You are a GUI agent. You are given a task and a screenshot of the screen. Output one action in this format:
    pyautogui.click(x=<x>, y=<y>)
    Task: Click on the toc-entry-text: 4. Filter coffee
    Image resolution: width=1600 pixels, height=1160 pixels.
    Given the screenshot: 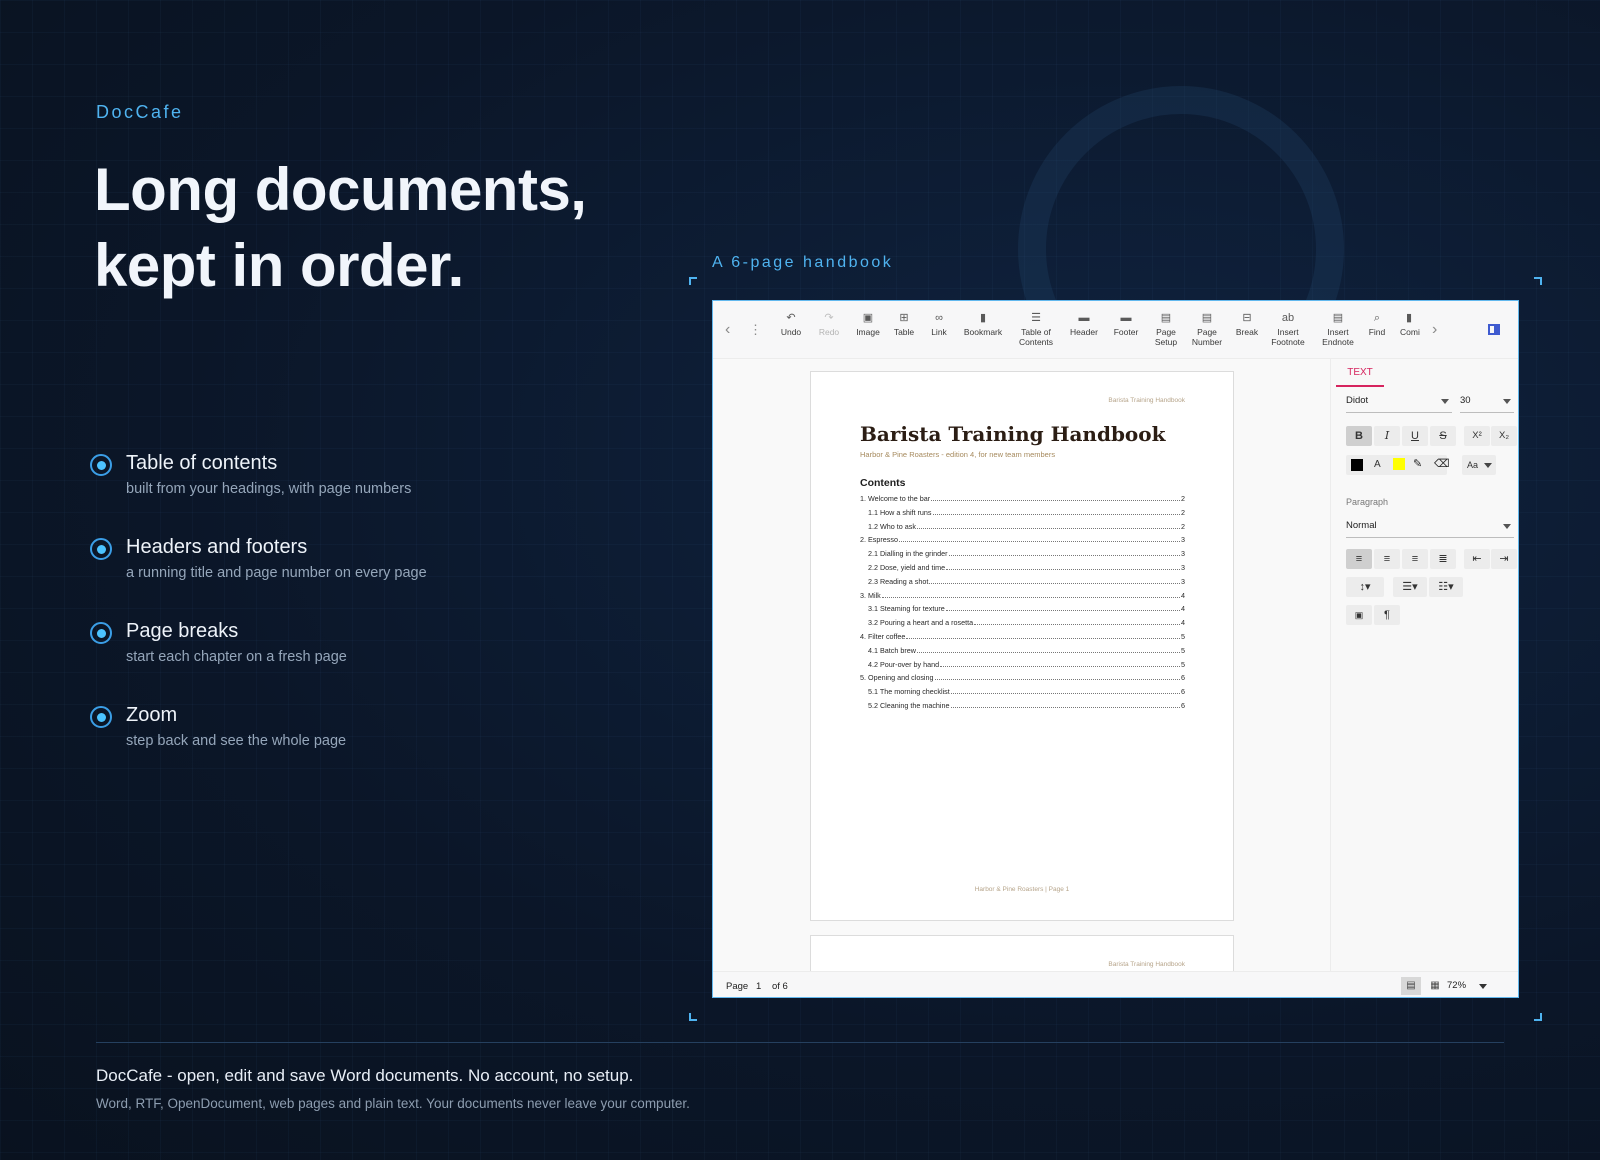 What is the action you would take?
    pyautogui.click(x=883, y=636)
    